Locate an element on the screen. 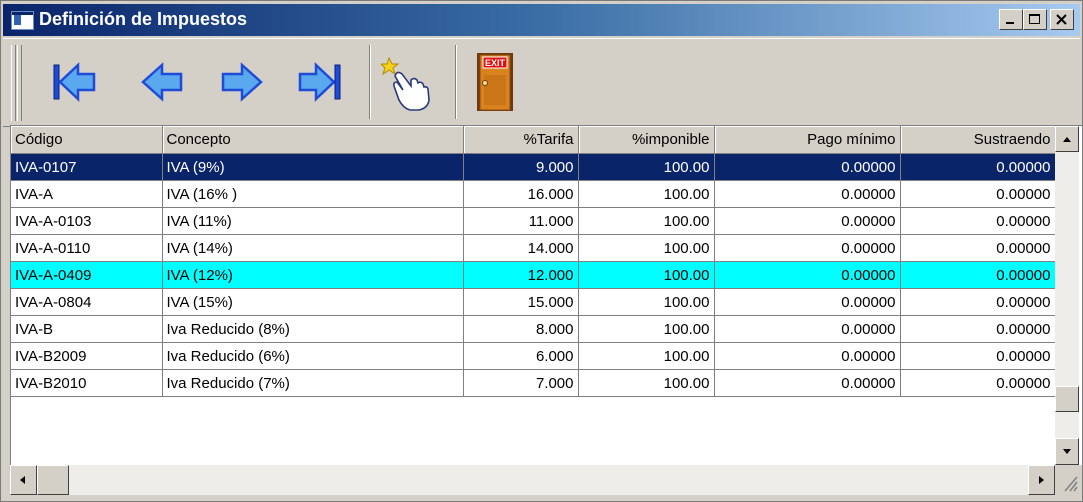 This screenshot has width=1083, height=502. column-header-imponible: %imponible is located at coordinates (646, 140).